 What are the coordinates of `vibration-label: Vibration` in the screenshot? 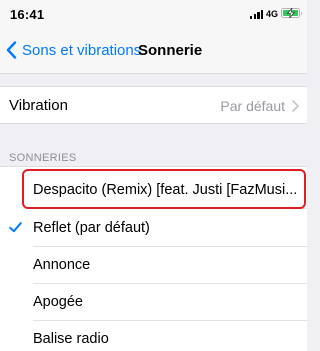 It's located at (38, 105).